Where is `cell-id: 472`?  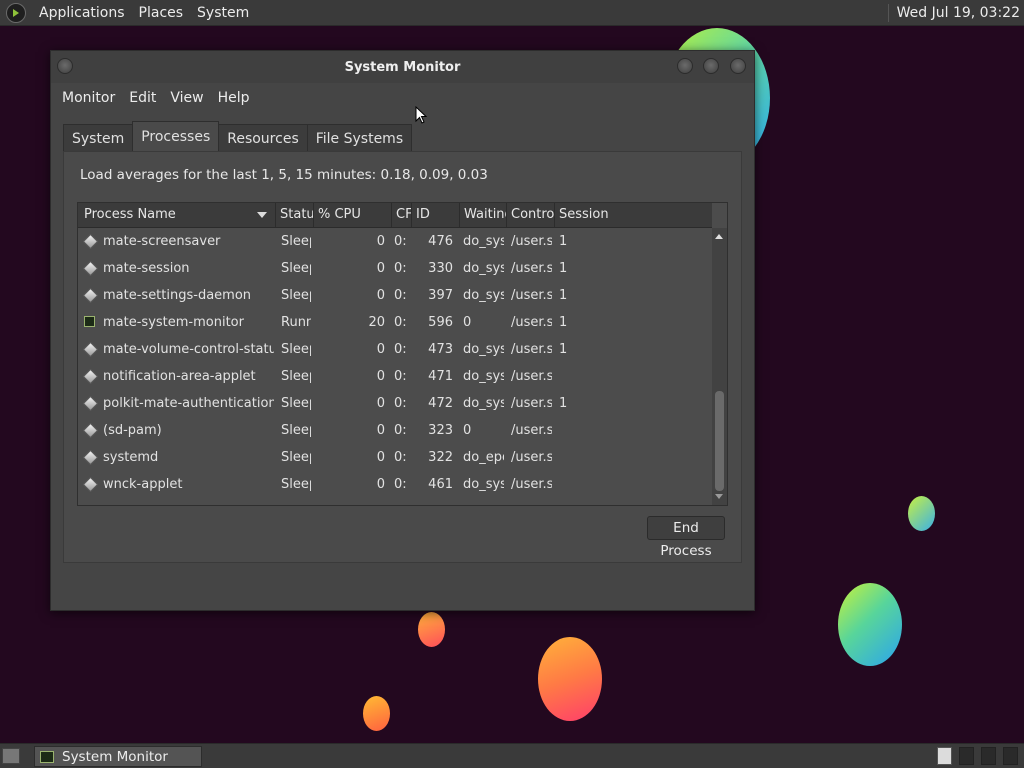 cell-id: 472 is located at coordinates (440, 403).